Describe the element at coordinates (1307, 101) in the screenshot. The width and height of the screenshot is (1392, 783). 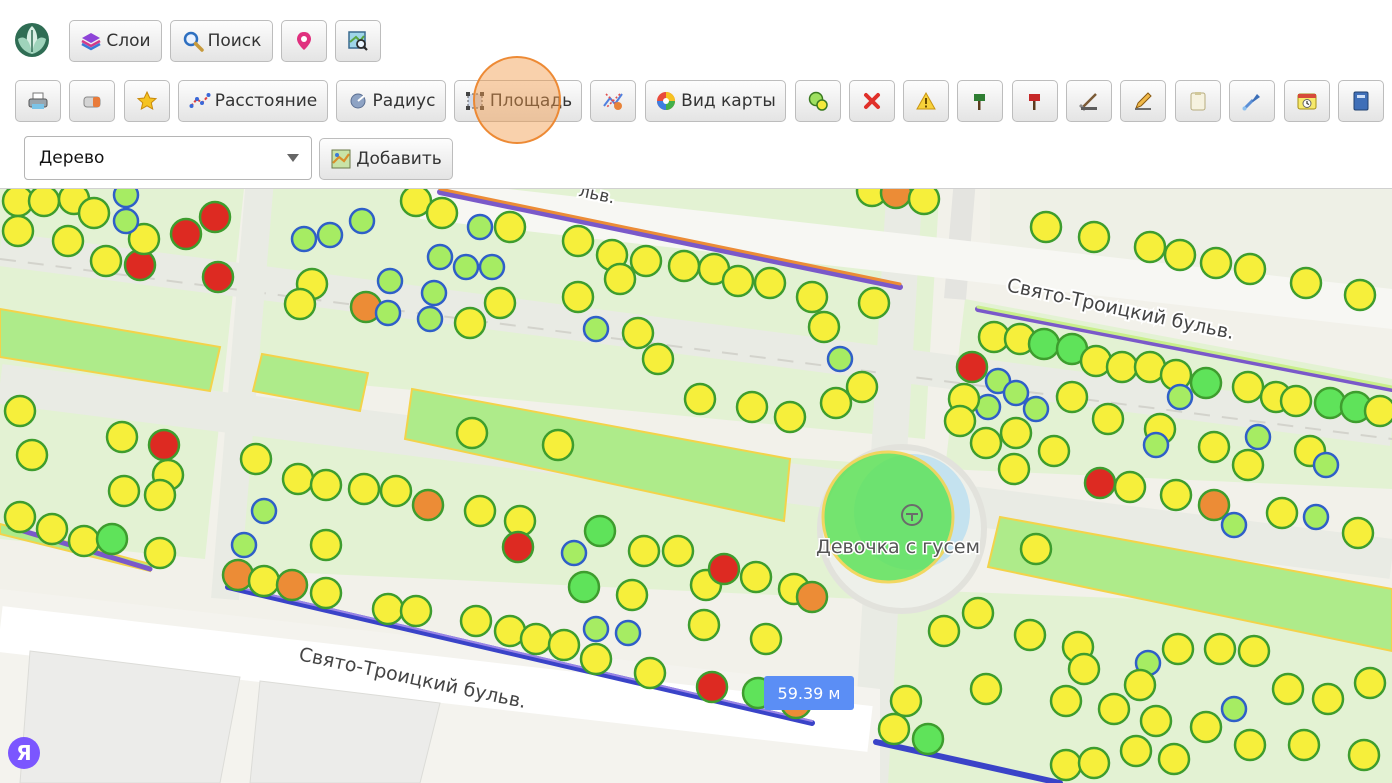
I see `history-button` at that location.